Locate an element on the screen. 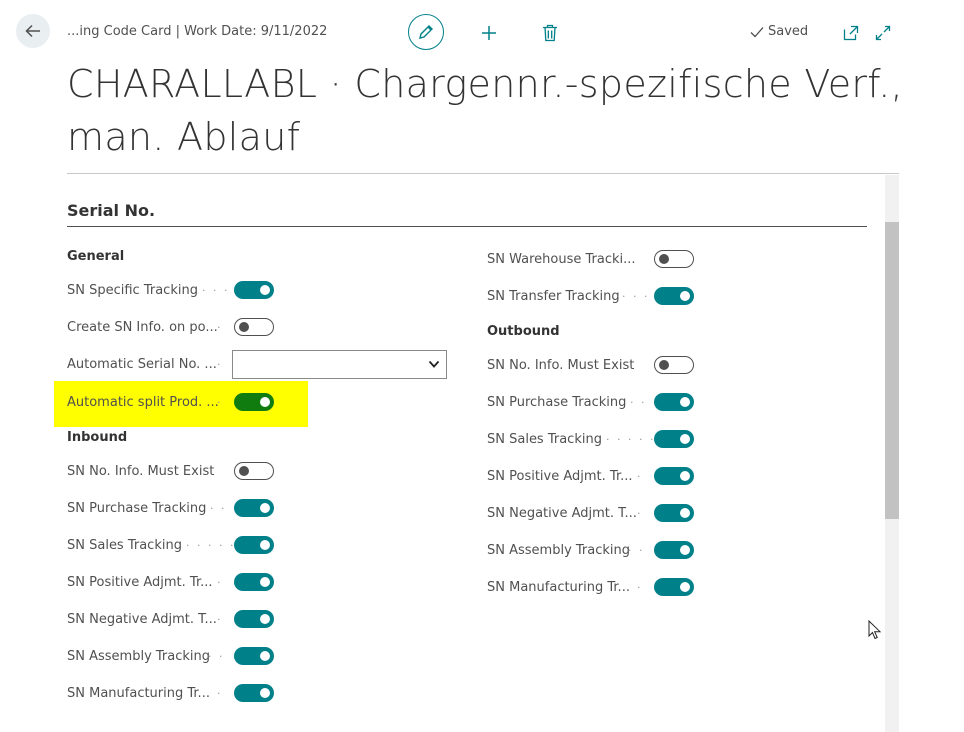  edit-button is located at coordinates (426, 32).